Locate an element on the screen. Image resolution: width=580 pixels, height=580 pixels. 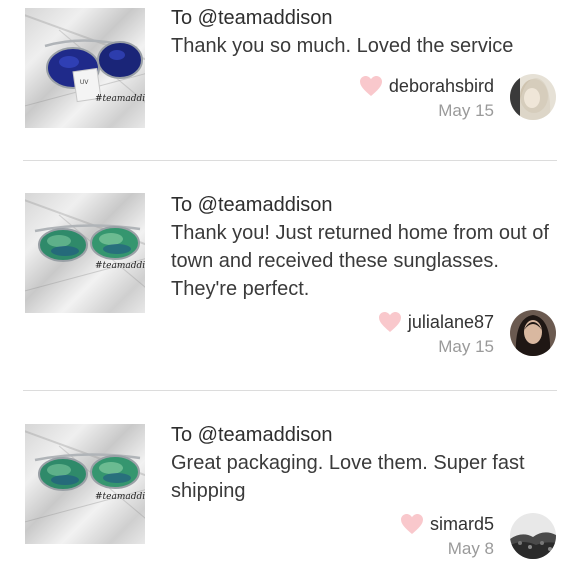
author-username: simard5 is located at coordinates (462, 524).